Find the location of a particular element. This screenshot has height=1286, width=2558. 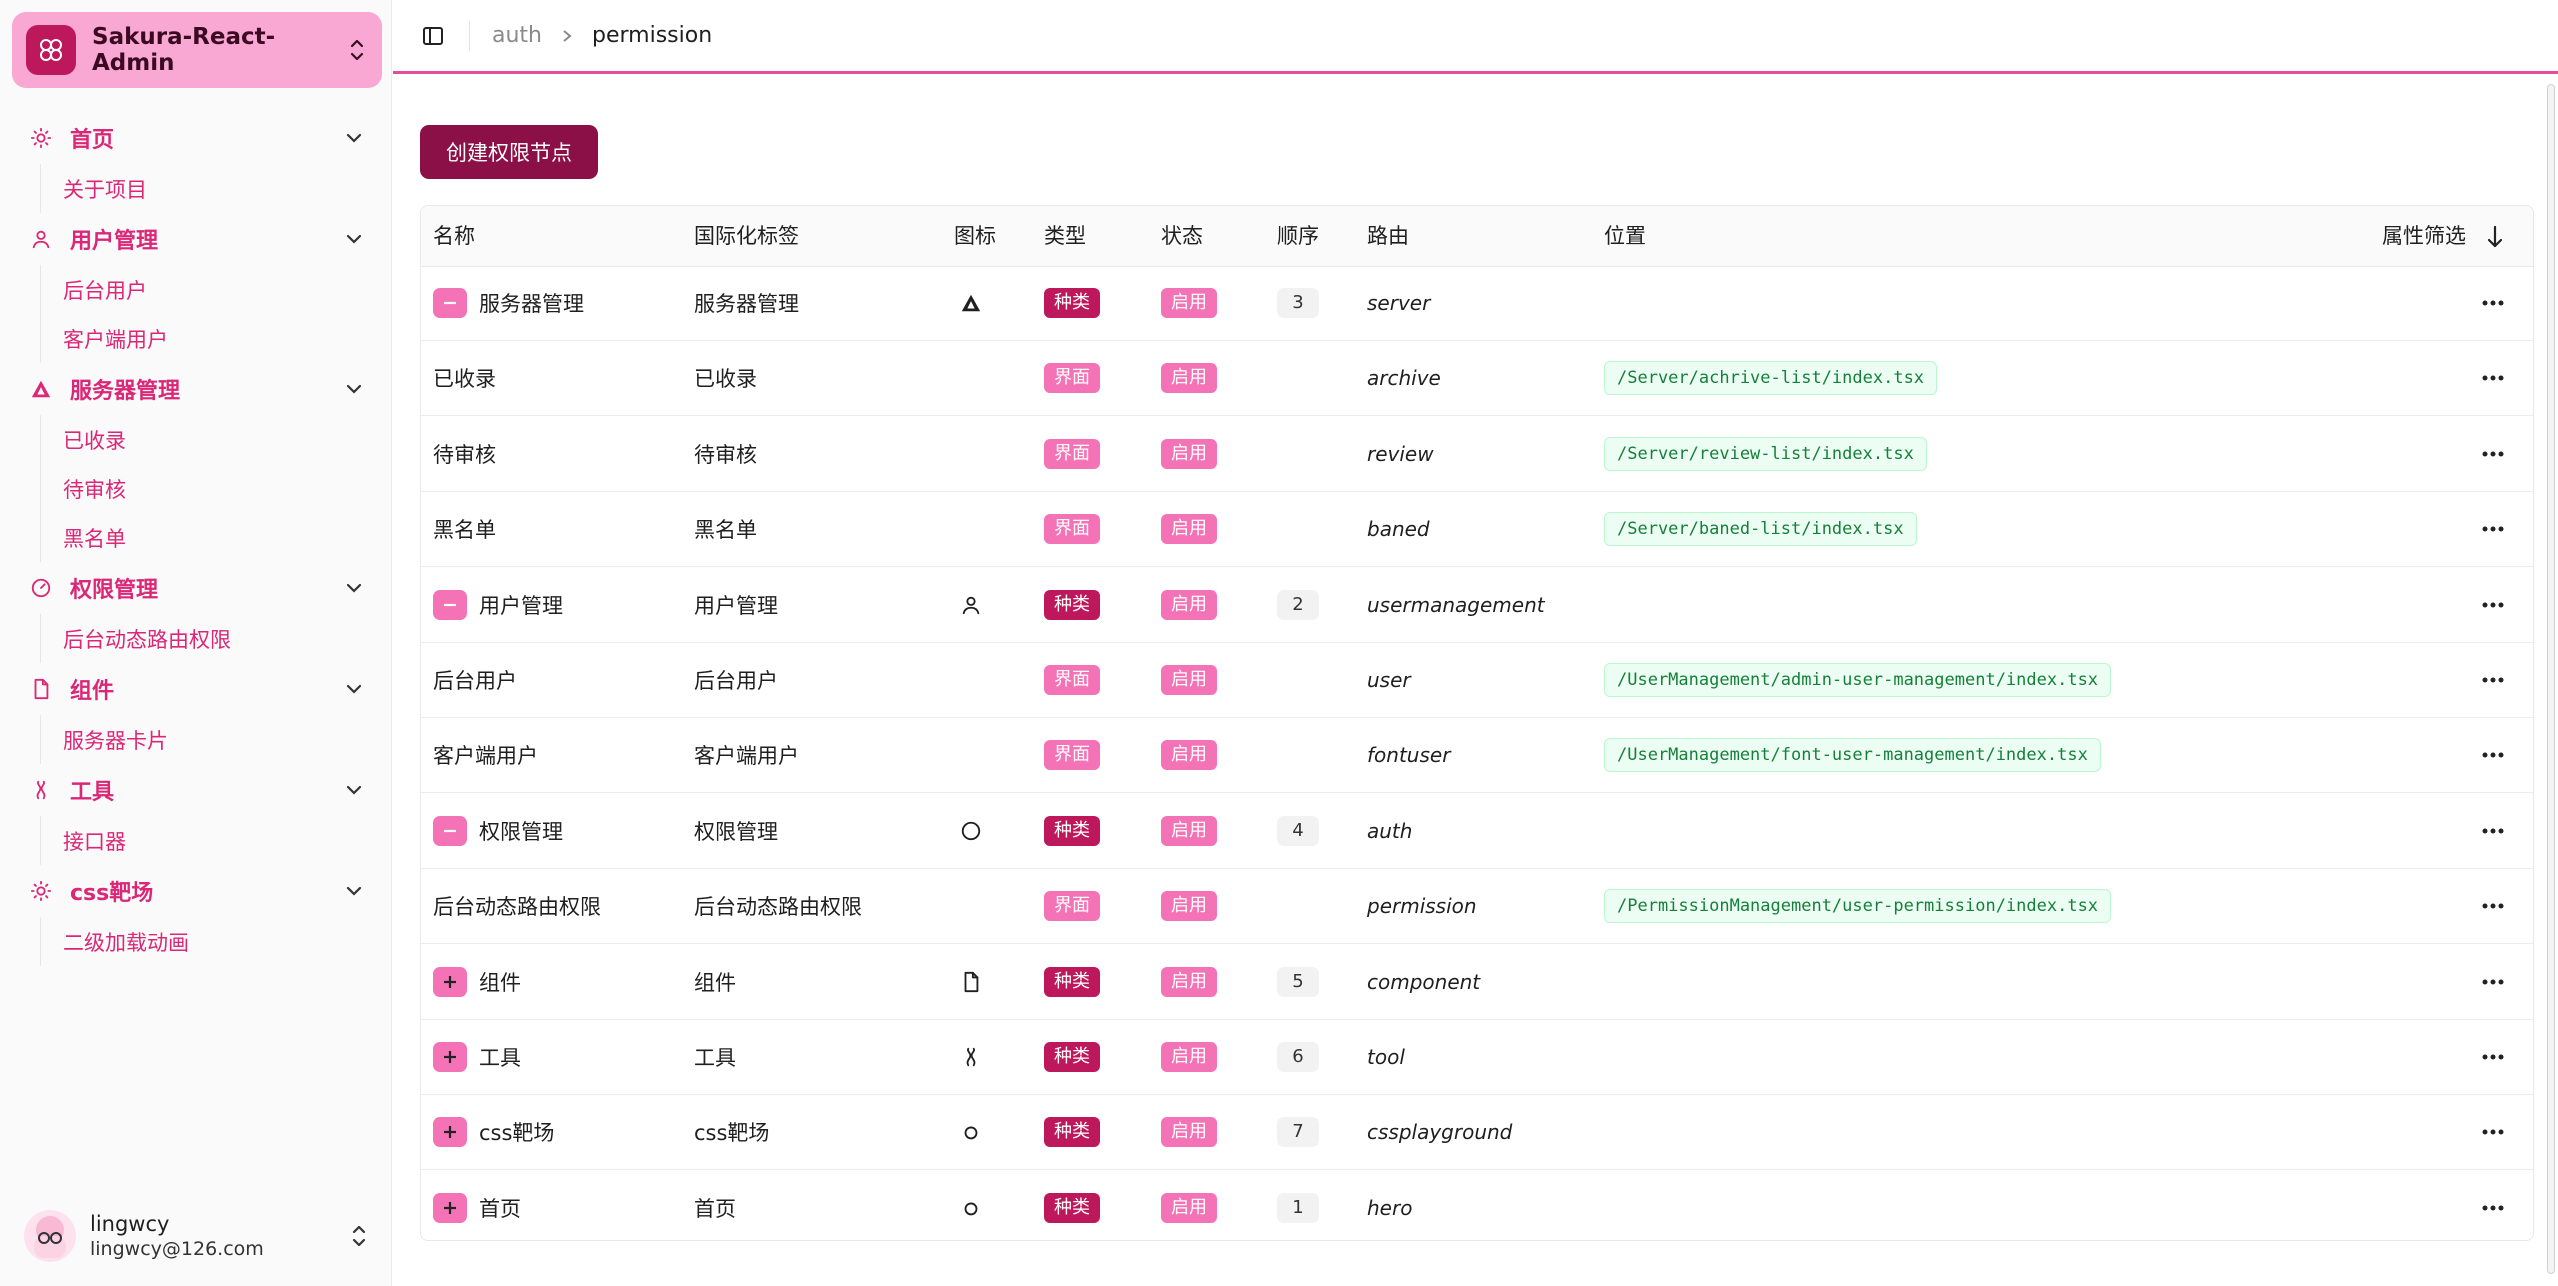

scrollbar is located at coordinates (2551, 680).